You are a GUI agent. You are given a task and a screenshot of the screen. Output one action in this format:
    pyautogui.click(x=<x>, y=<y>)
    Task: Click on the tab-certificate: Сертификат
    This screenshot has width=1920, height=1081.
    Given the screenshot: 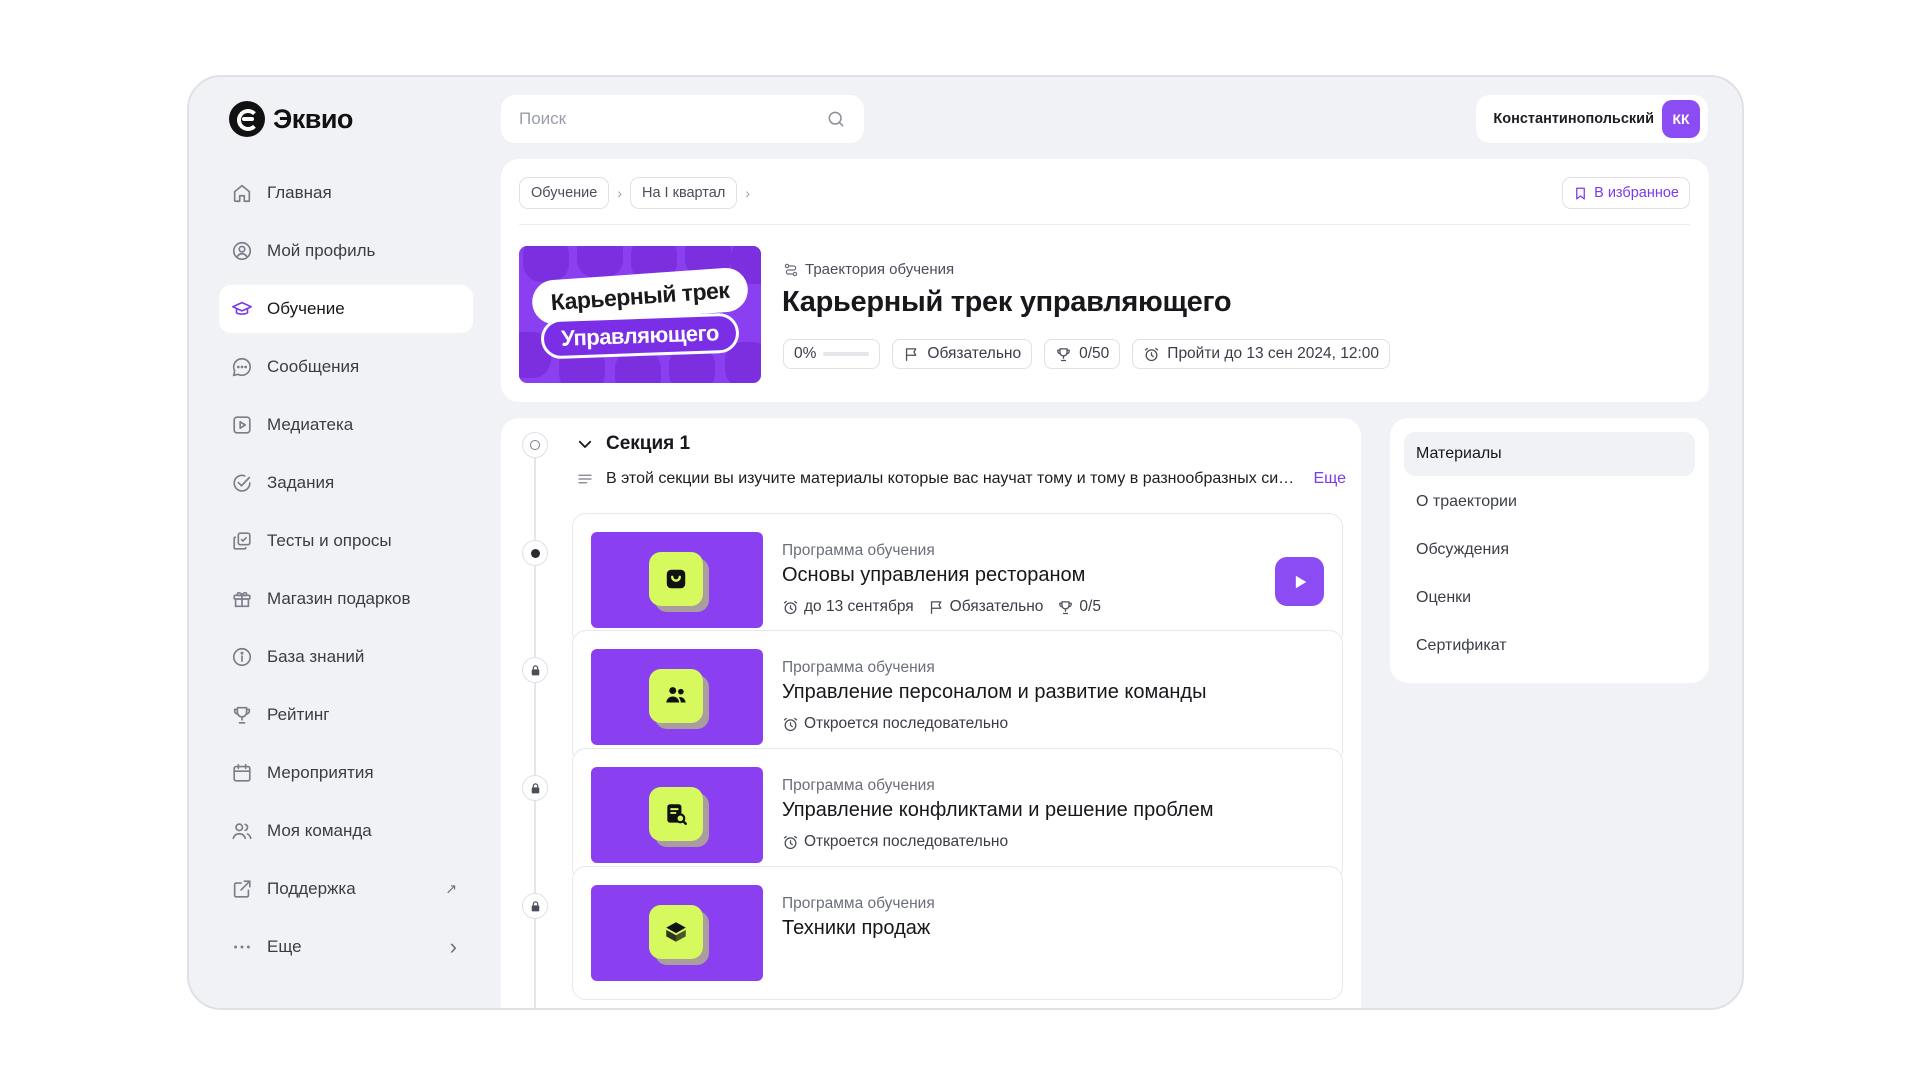 What is the action you would take?
    pyautogui.click(x=1549, y=646)
    